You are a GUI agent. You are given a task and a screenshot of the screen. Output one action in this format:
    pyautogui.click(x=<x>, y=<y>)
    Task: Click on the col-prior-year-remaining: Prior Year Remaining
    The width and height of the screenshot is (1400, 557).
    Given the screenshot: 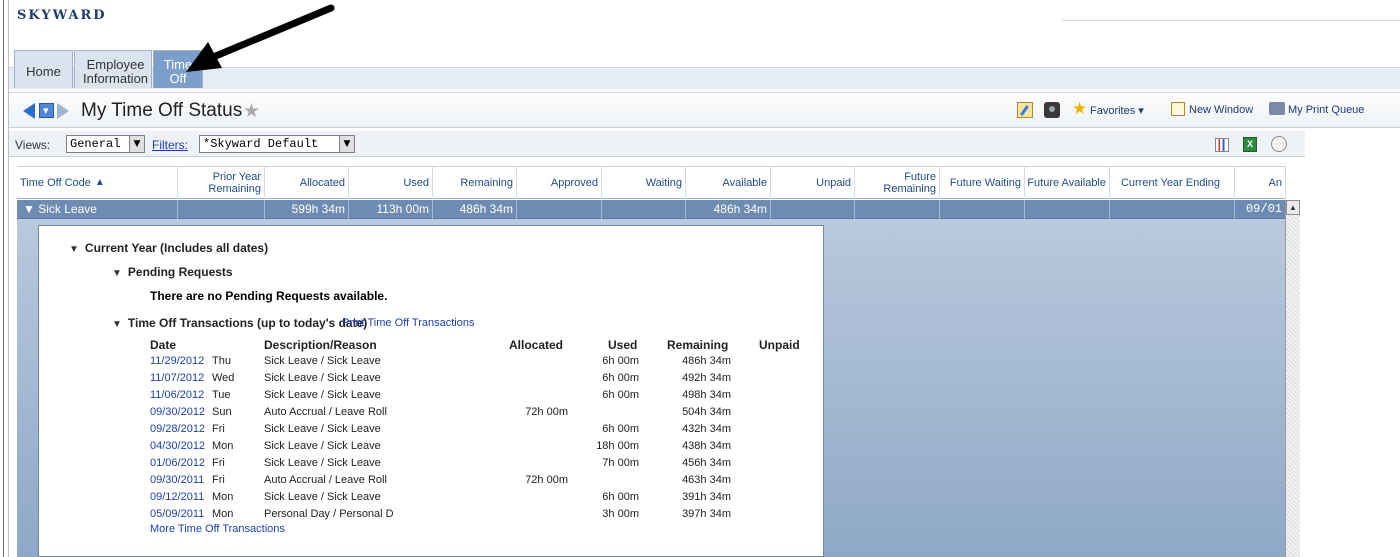 What is the action you would take?
    pyautogui.click(x=221, y=183)
    